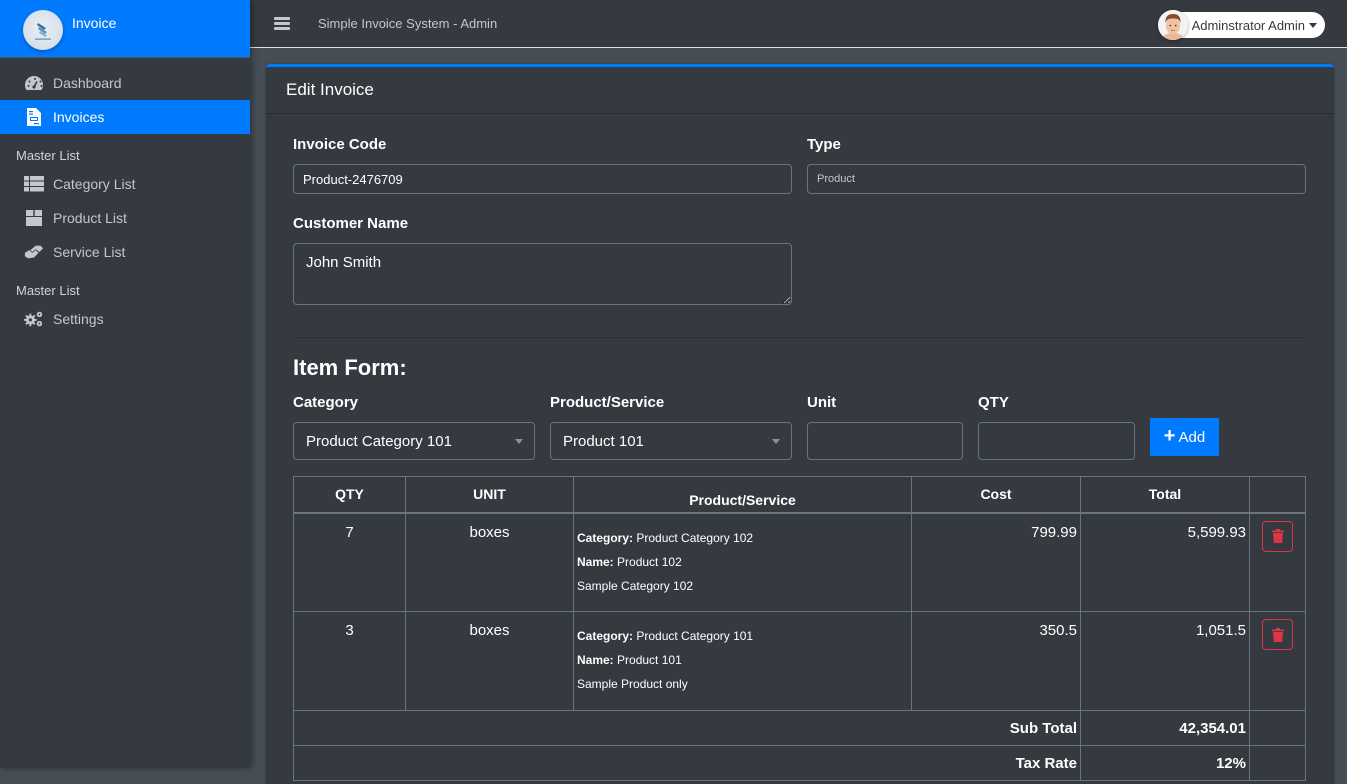  Describe the element at coordinates (34, 117) in the screenshot. I see `file-invoice-icon` at that location.